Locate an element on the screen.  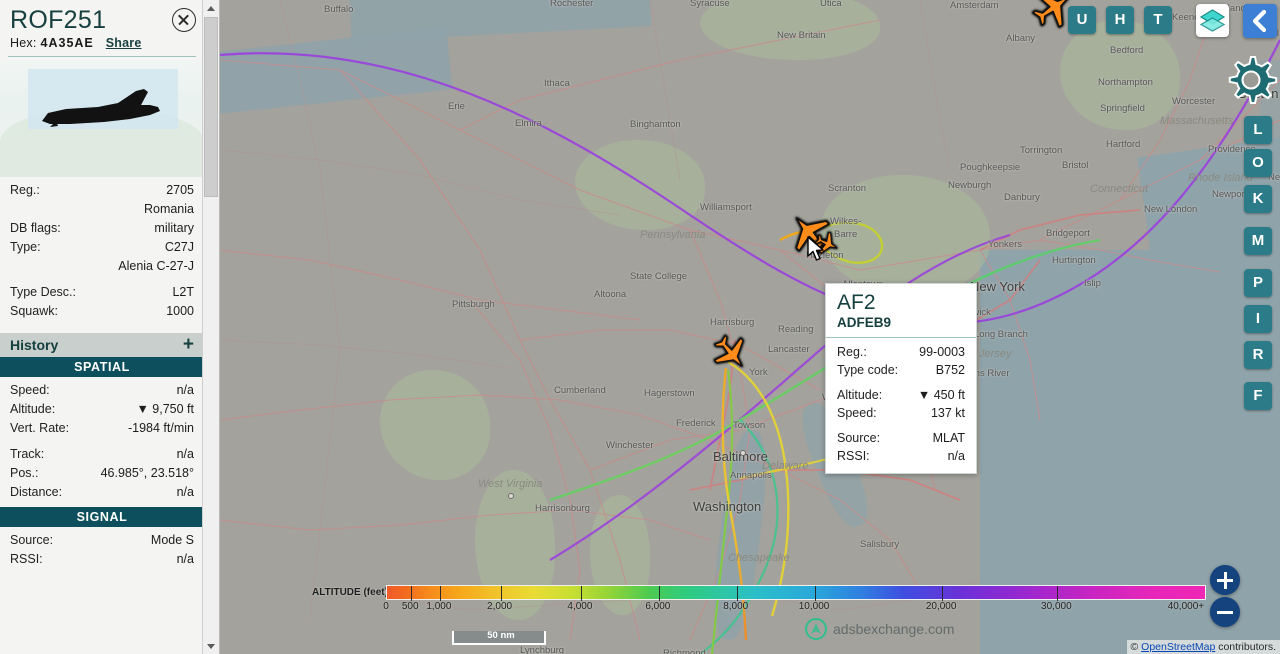
map-button-m: M is located at coordinates (1258, 241).